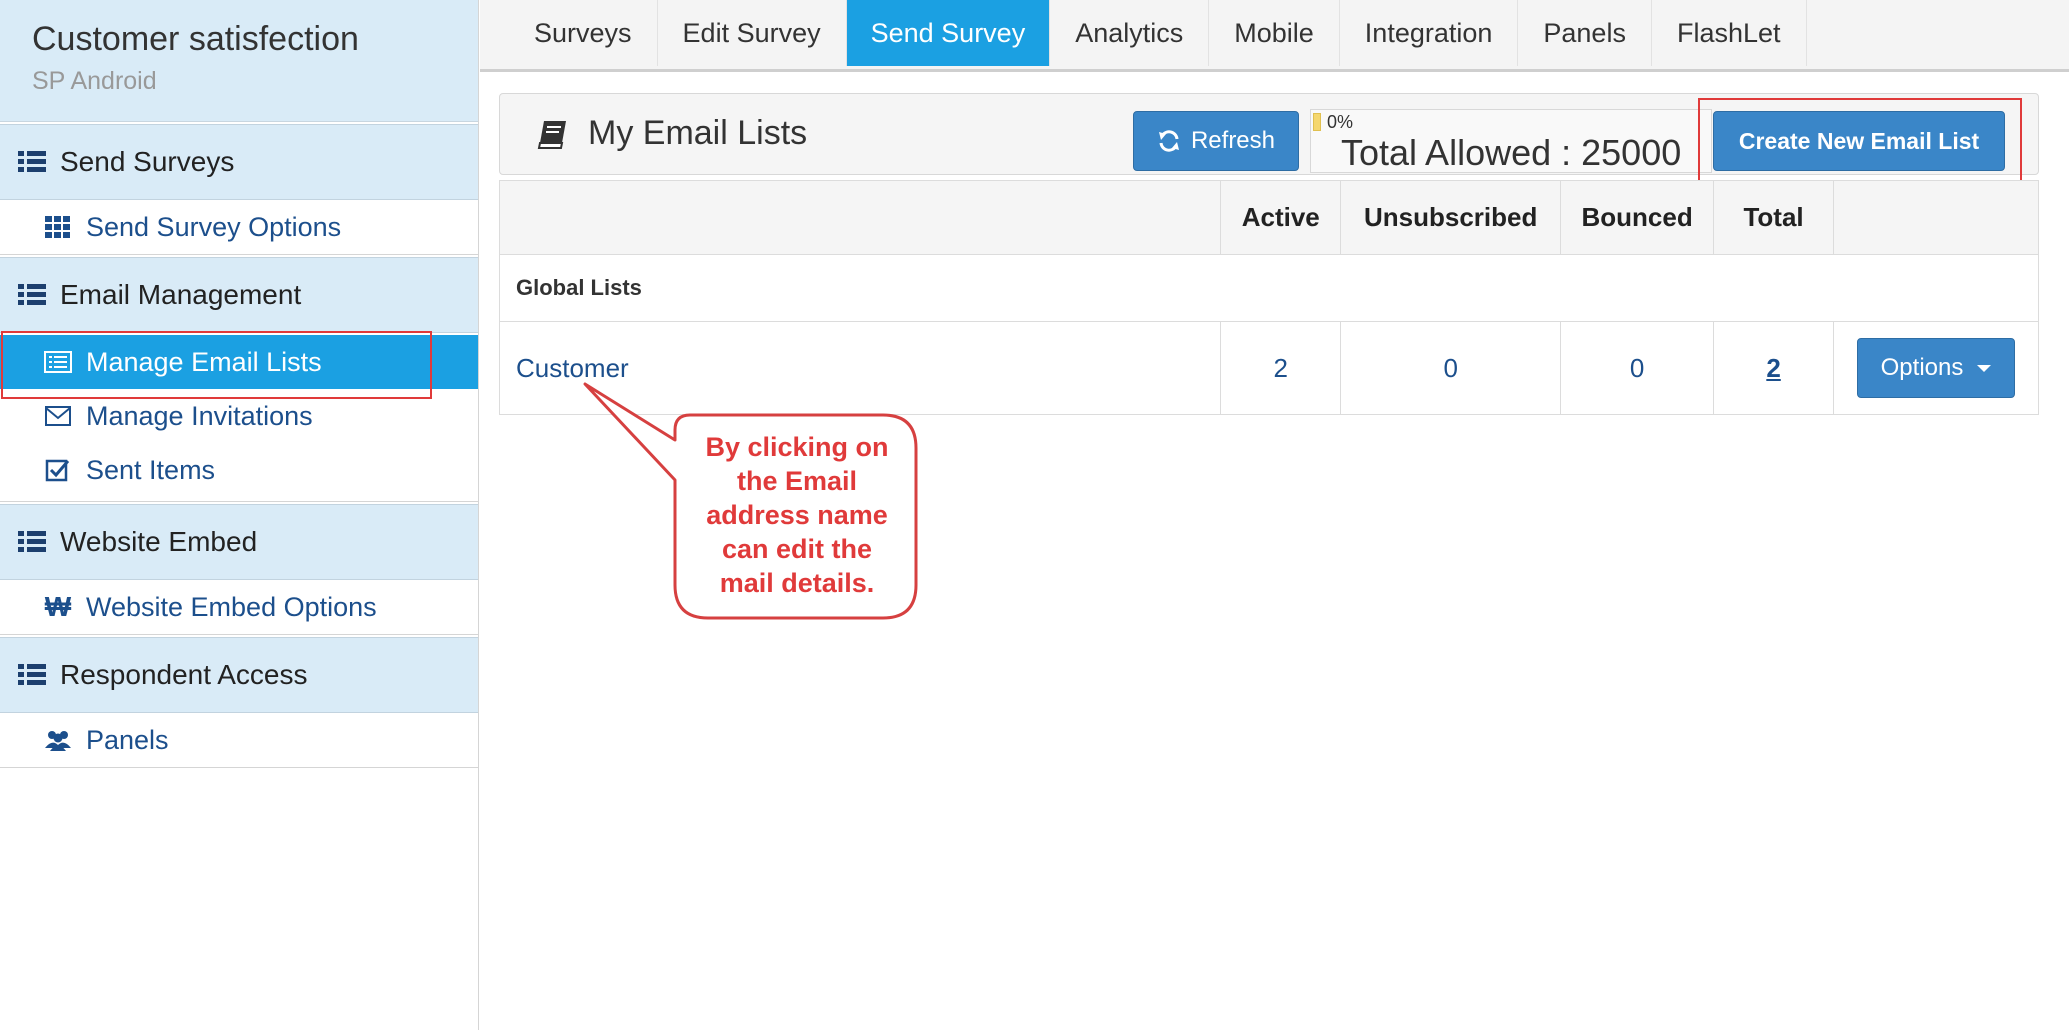  I want to click on sidebar-group-send-surveys: Send Survey Options, so click(239, 227).